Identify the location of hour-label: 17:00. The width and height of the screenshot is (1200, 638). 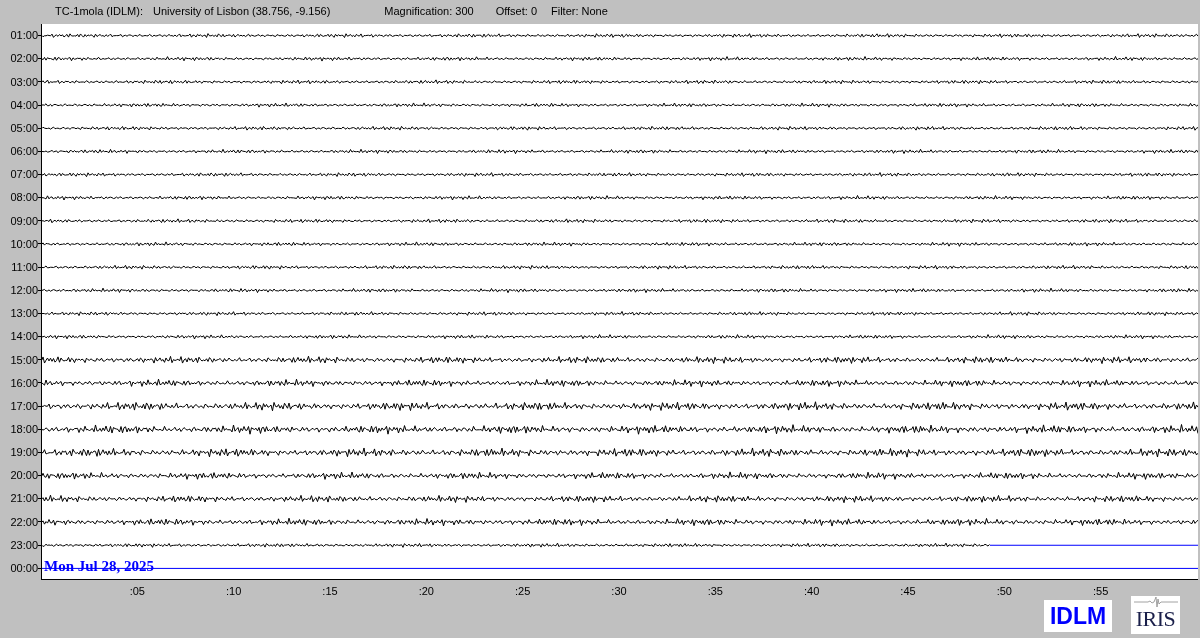
(24, 406).